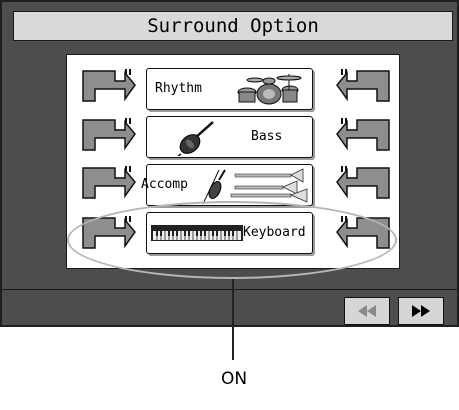  What do you see at coordinates (178, 88) in the screenshot?
I see `part-label: Rhythm` at bounding box center [178, 88].